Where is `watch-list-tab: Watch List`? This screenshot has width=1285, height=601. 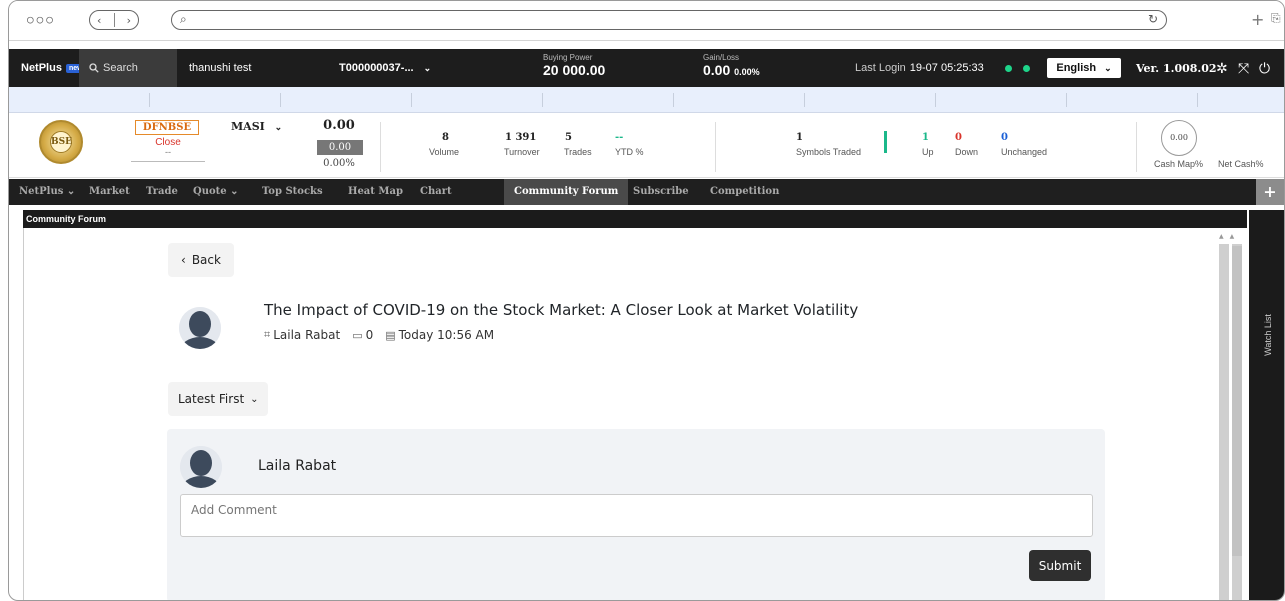
watch-list-tab: Watch List is located at coordinates (1266, 335).